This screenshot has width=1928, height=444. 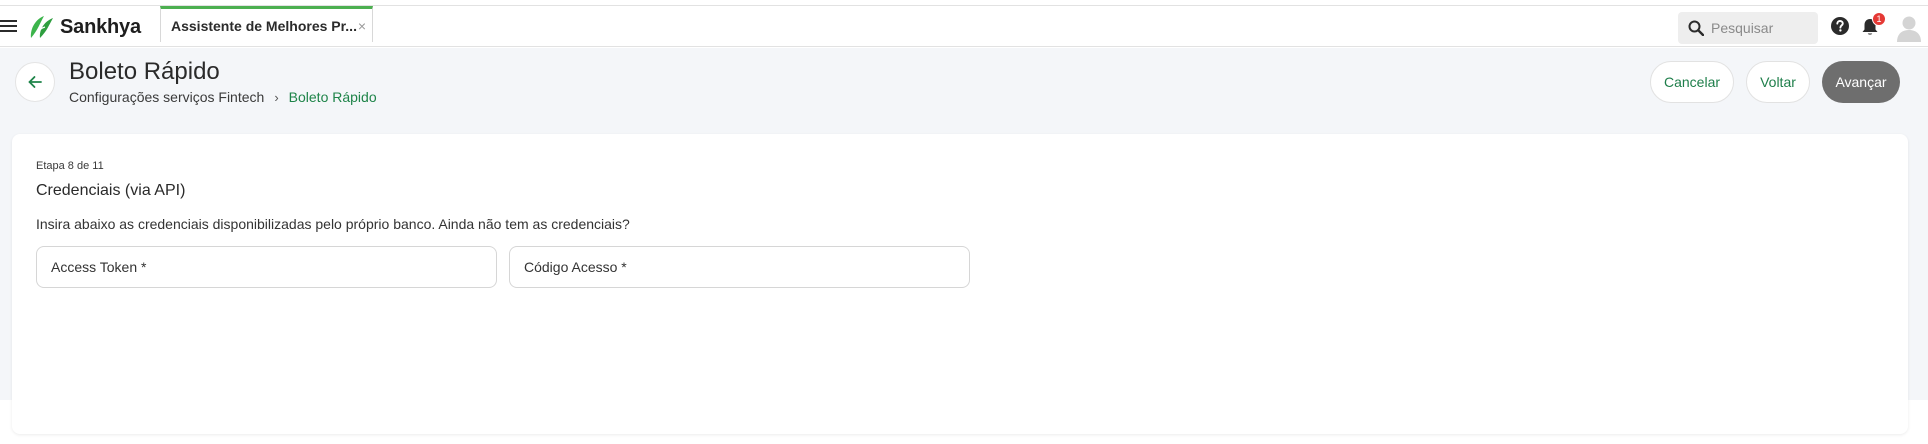 I want to click on cancel-button: Cancelar, so click(x=1692, y=82).